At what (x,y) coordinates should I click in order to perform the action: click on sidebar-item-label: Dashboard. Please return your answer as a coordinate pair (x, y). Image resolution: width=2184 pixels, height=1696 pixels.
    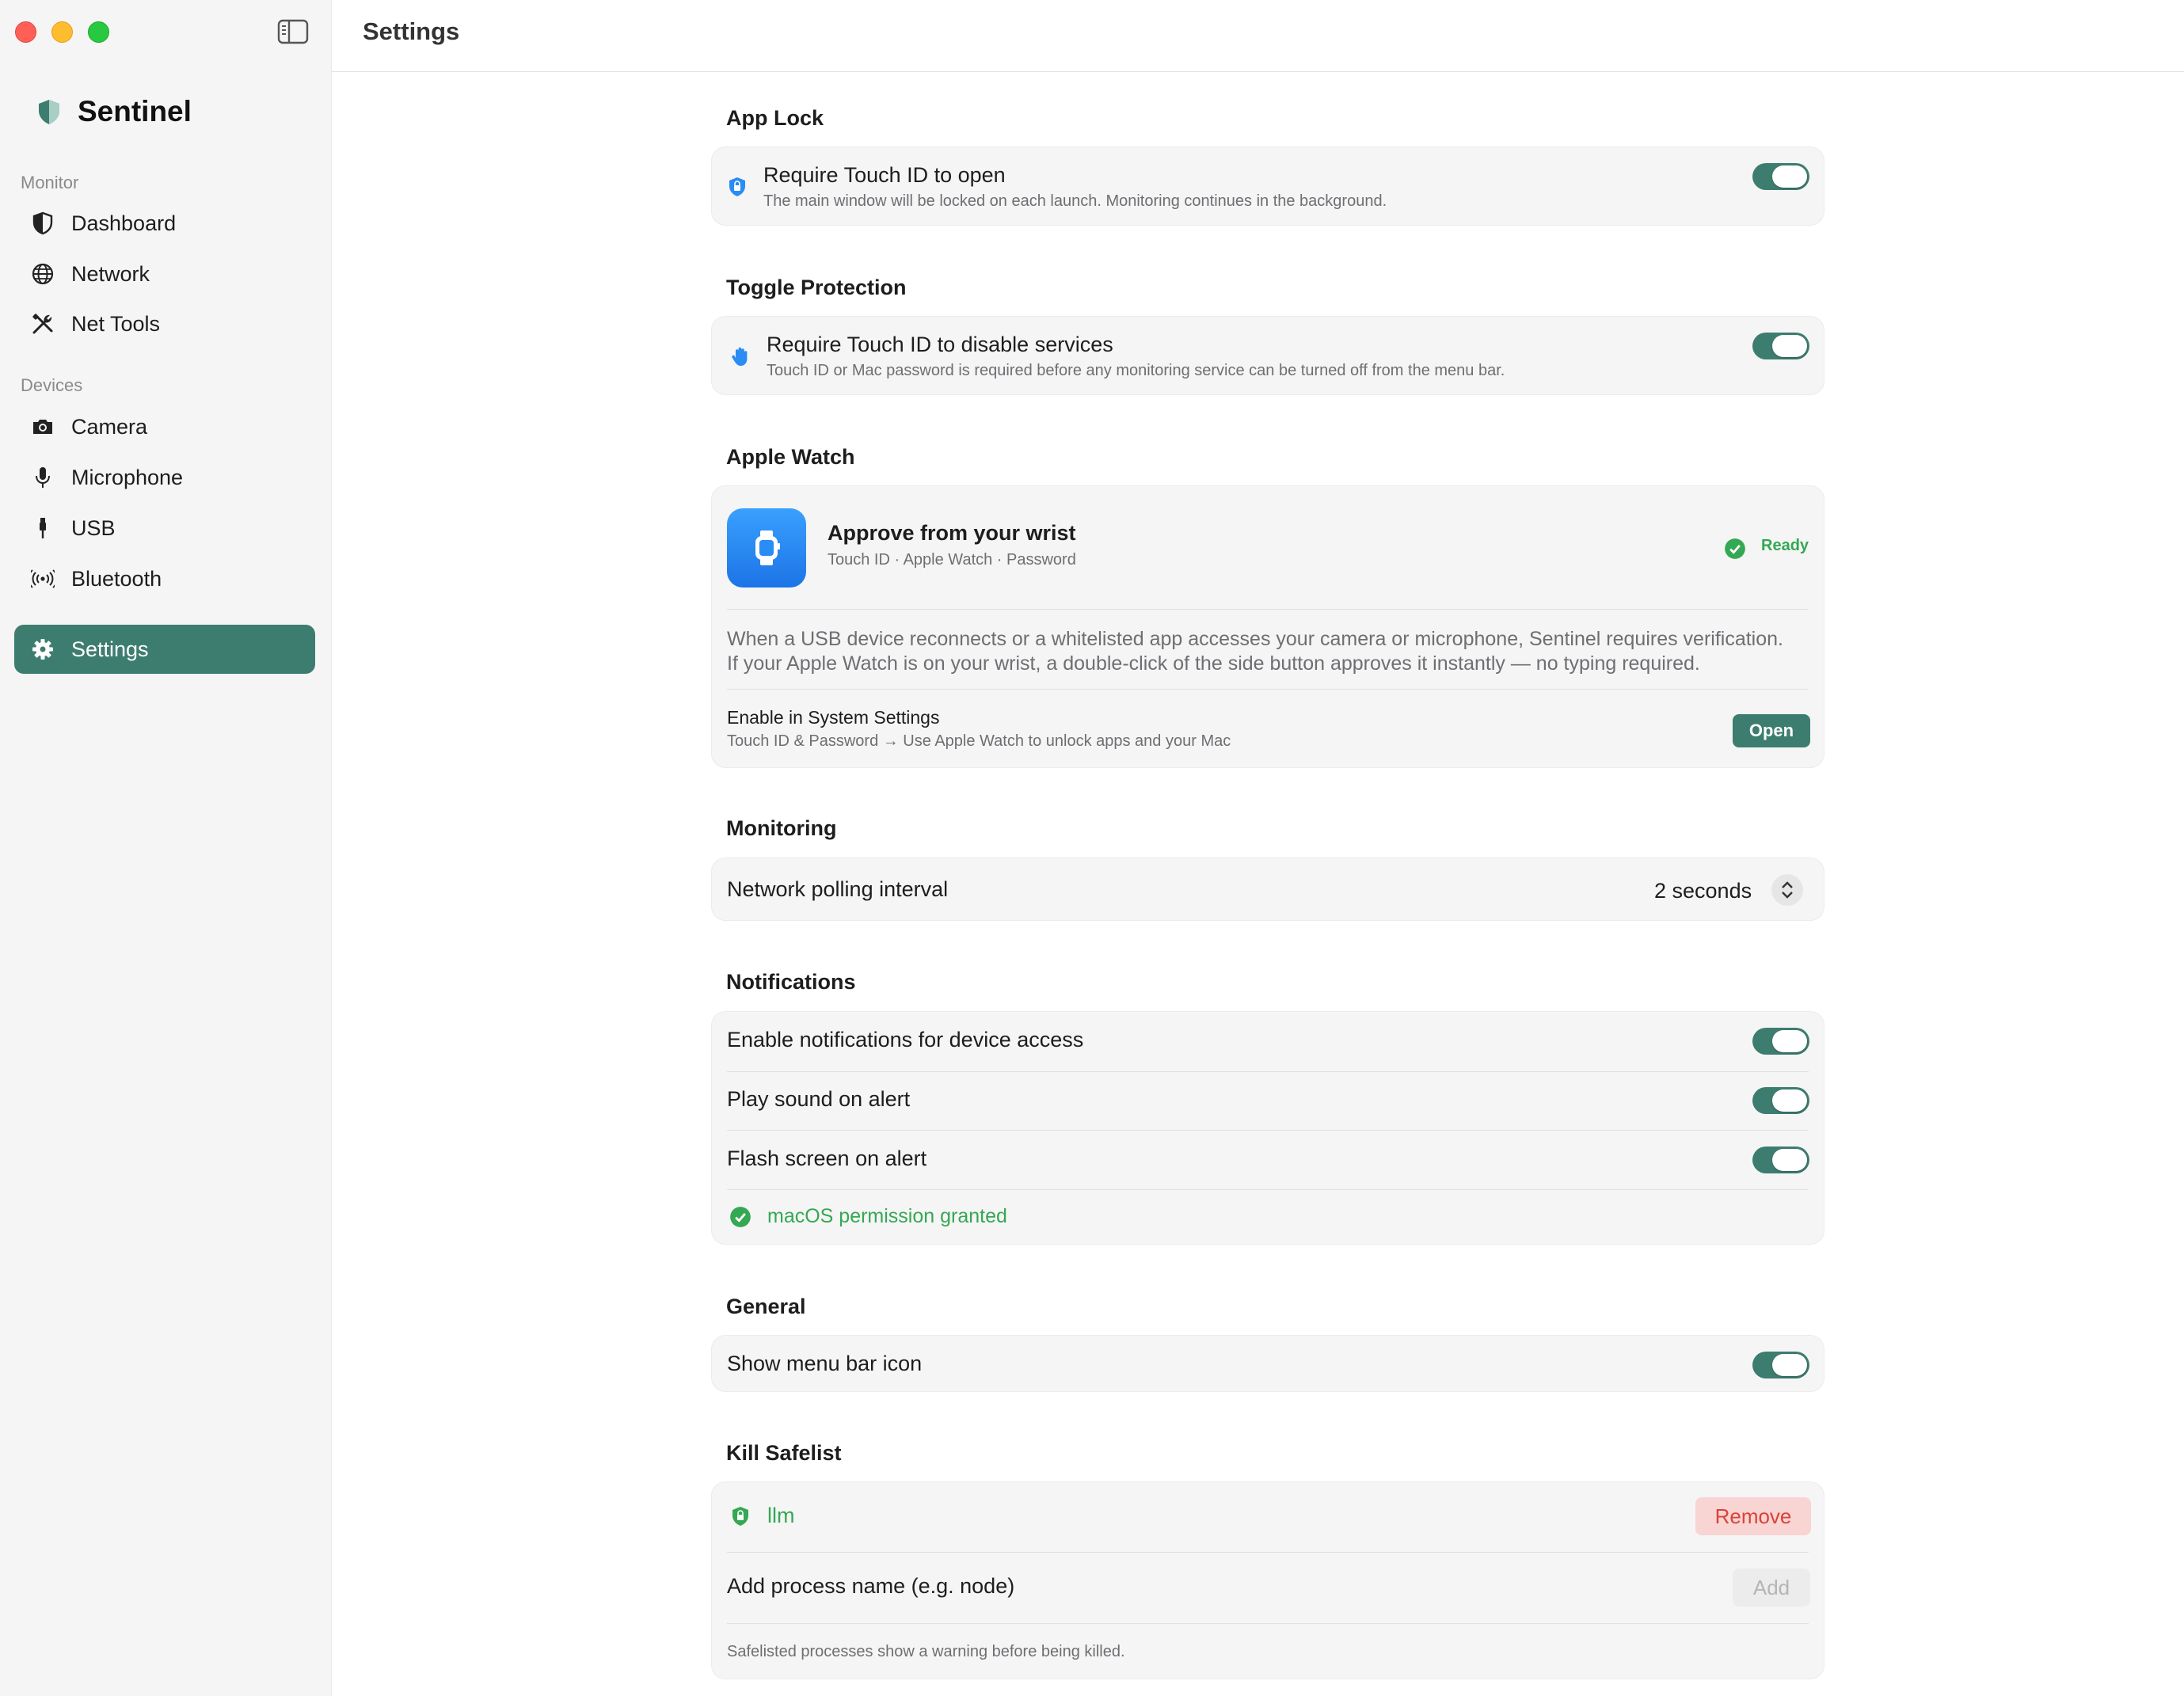
    Looking at the image, I should click on (124, 223).